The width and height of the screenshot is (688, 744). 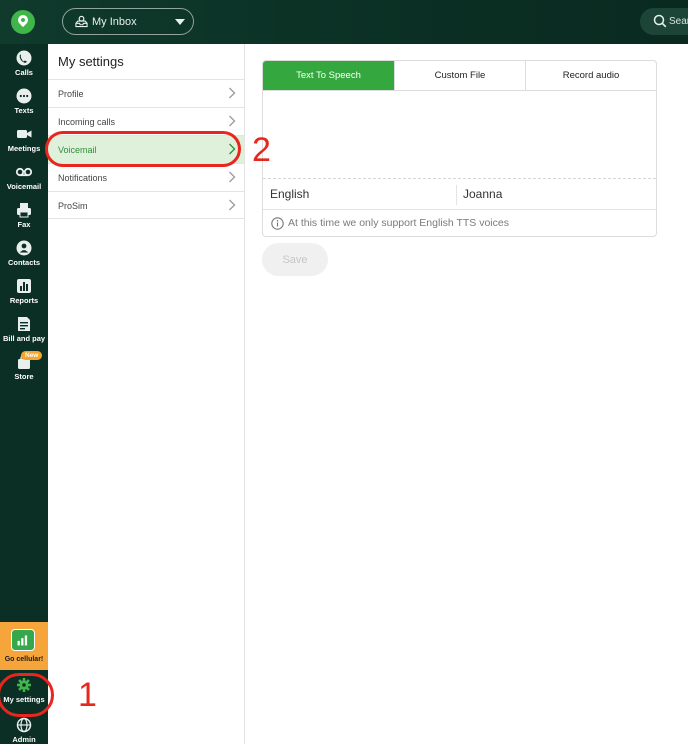 I want to click on tts-text-input, so click(x=459, y=135).